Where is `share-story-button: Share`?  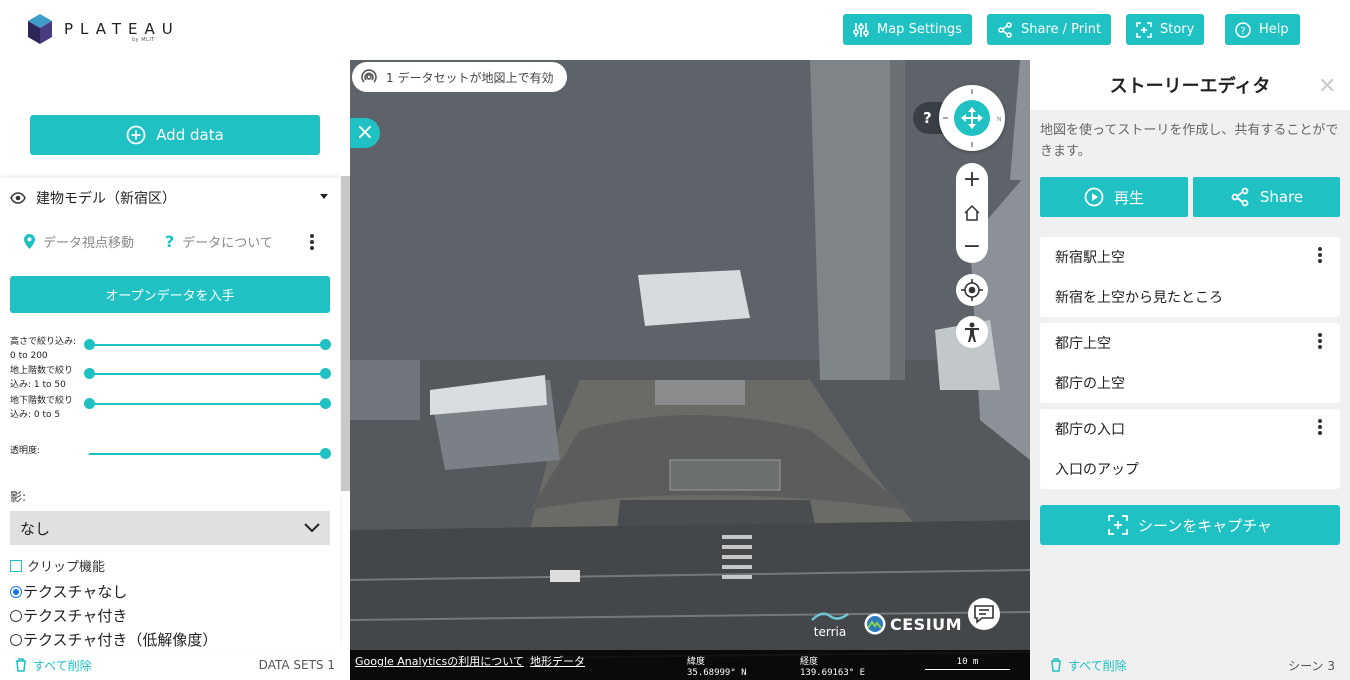
share-story-button: Share is located at coordinates (1266, 197).